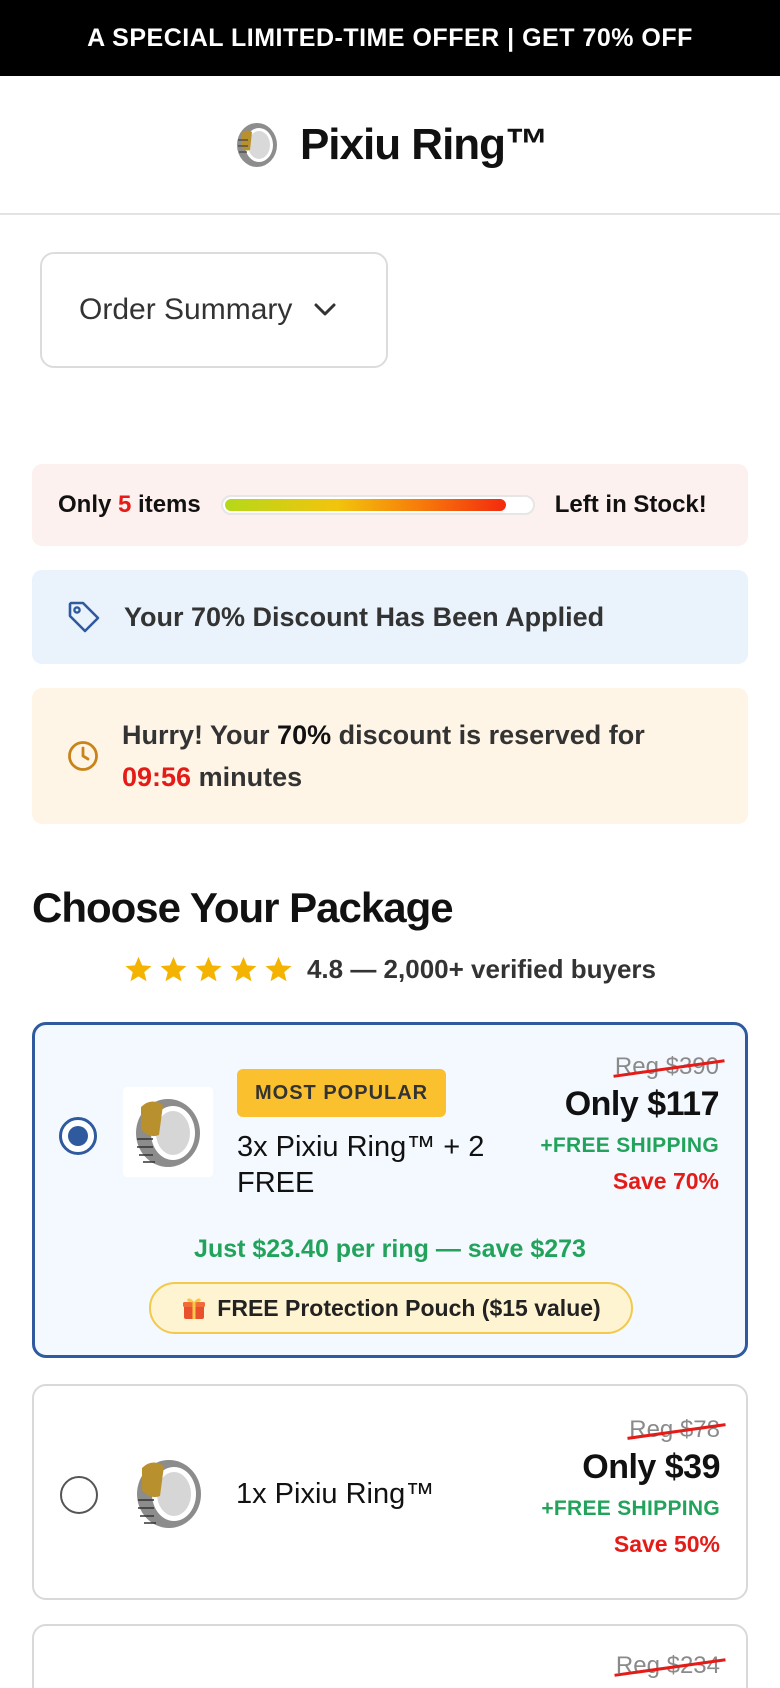 This screenshot has width=780, height=1688. What do you see at coordinates (125, 504) in the screenshot?
I see `stock-count: 5` at bounding box center [125, 504].